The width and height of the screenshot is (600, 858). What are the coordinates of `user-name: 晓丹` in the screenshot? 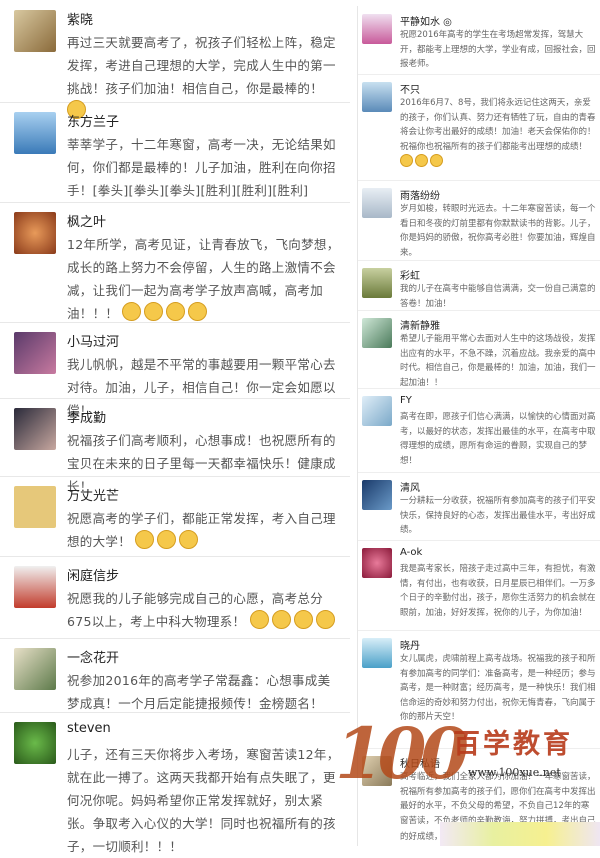 It's located at (410, 644).